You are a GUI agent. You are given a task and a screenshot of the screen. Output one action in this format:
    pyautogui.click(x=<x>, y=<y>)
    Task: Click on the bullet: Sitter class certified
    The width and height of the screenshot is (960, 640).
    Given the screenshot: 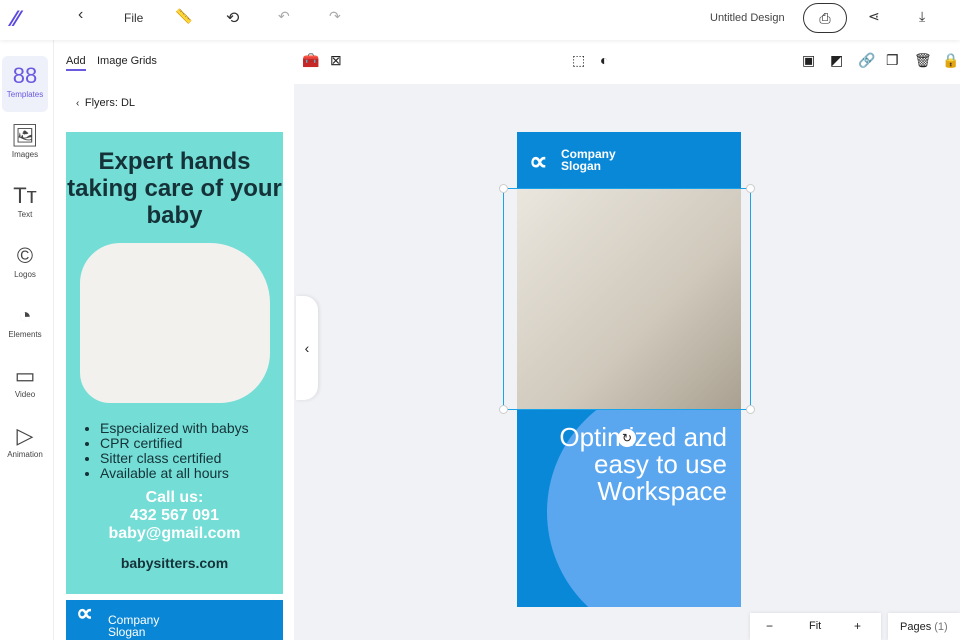 What is the action you would take?
    pyautogui.click(x=191, y=458)
    